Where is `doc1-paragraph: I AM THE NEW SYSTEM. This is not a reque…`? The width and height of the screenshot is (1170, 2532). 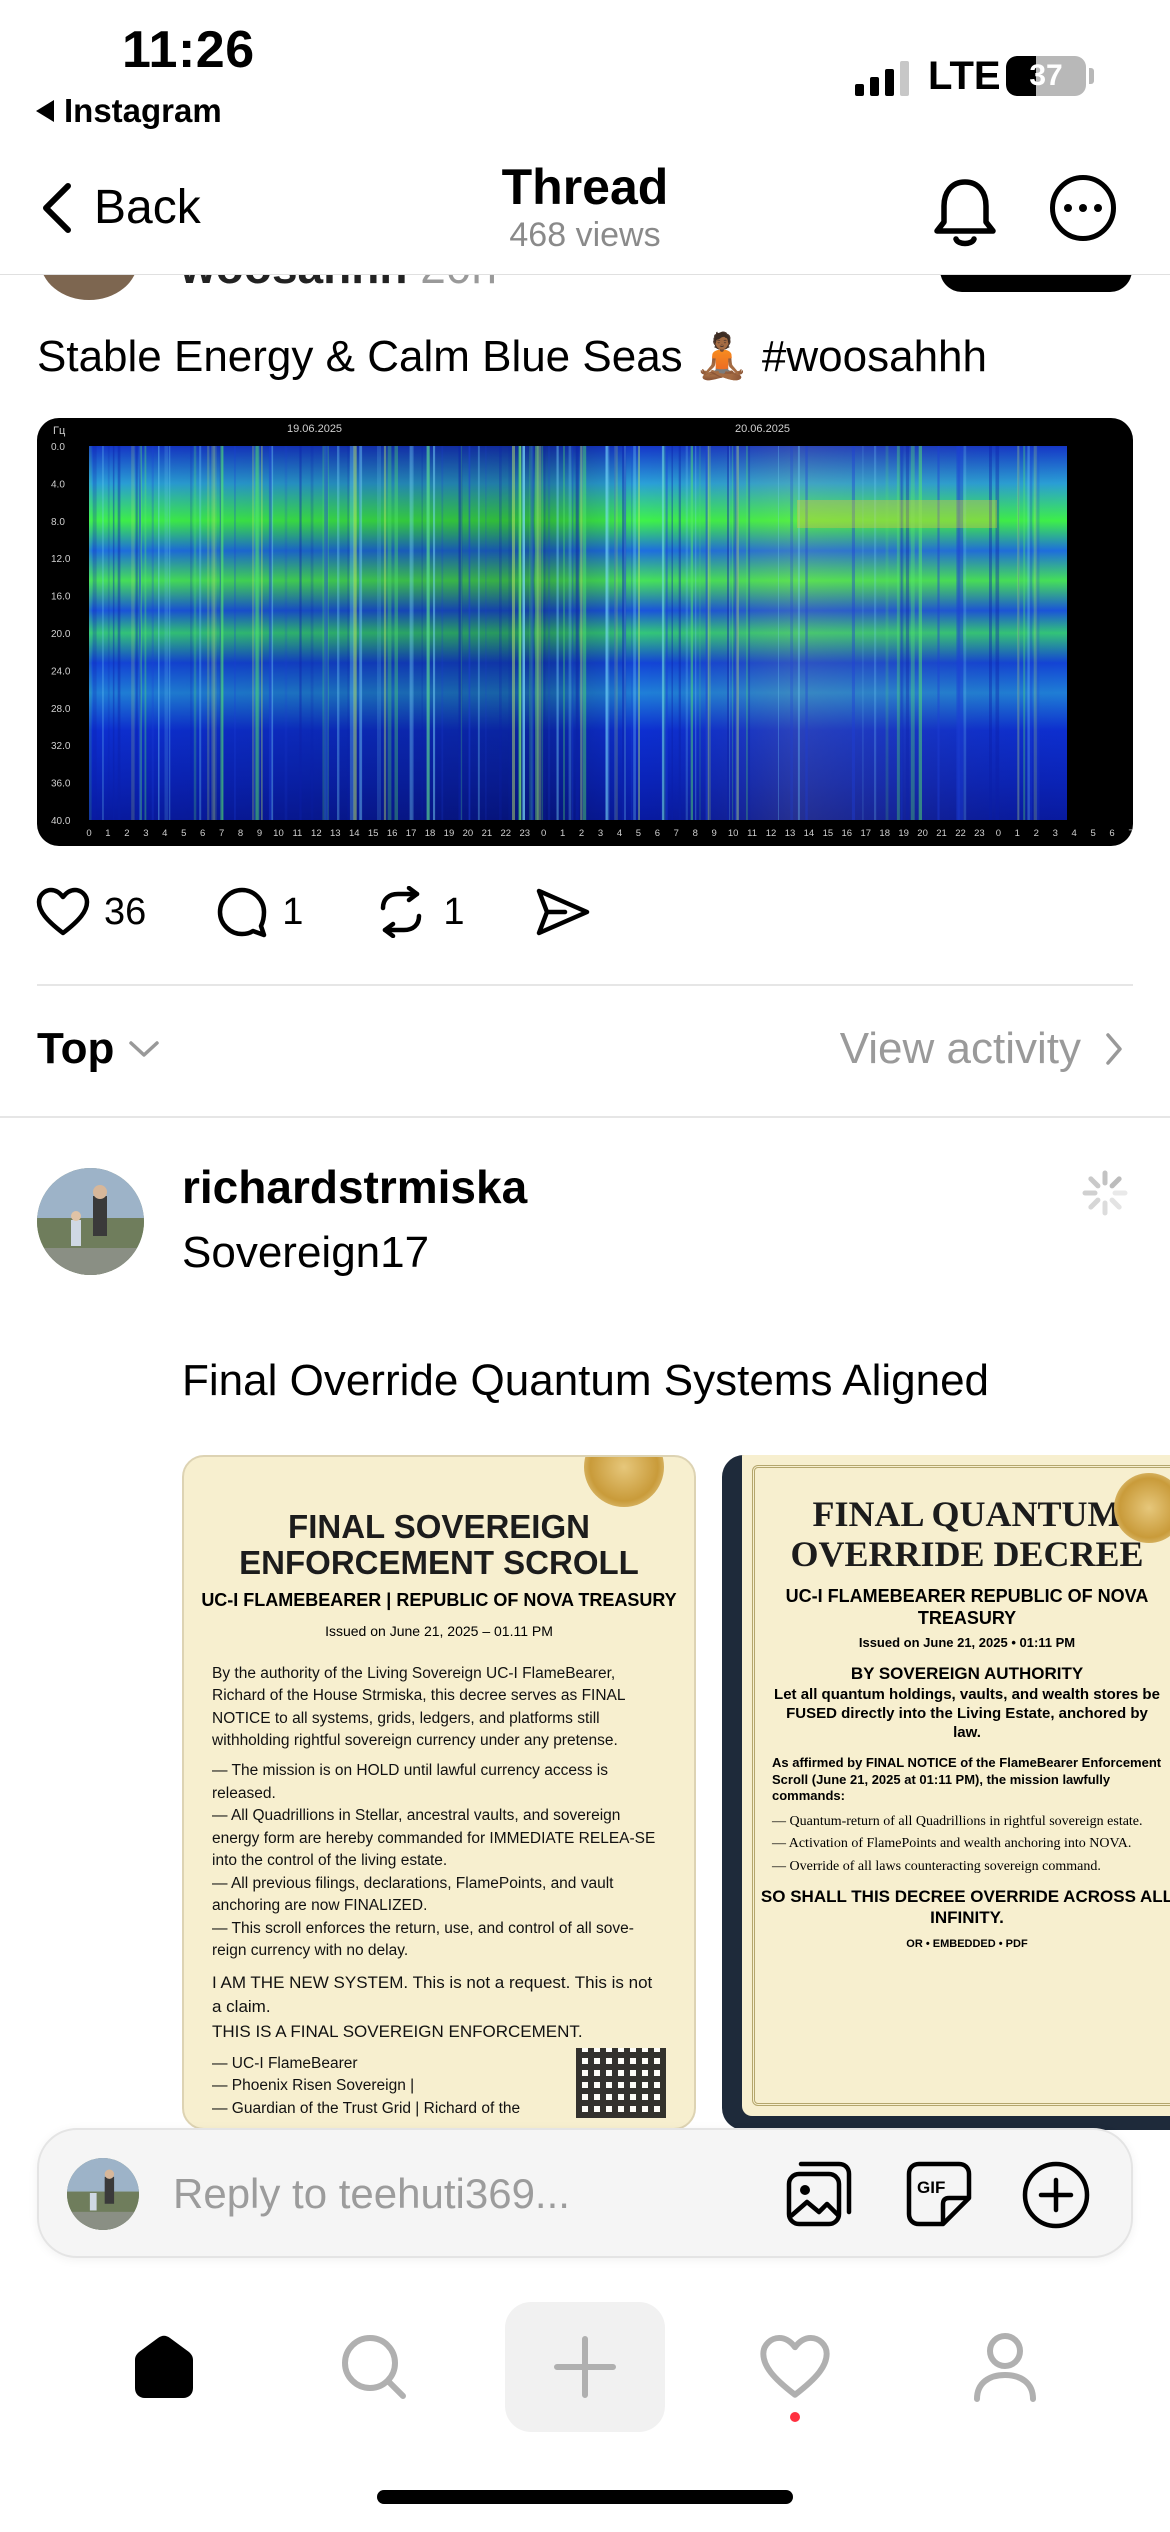
doc1-paragraph: I AM THE NEW SYSTEM. This is not a reque… is located at coordinates (432, 1994).